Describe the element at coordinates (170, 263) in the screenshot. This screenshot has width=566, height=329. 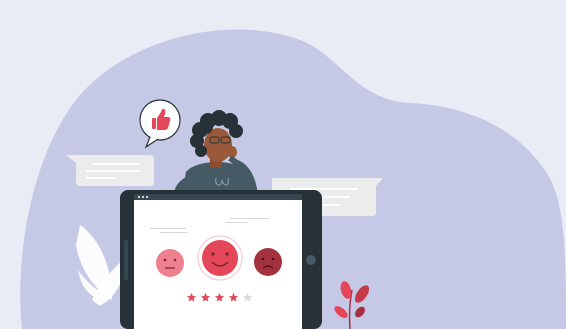
I see `neutral-face-icon` at that location.